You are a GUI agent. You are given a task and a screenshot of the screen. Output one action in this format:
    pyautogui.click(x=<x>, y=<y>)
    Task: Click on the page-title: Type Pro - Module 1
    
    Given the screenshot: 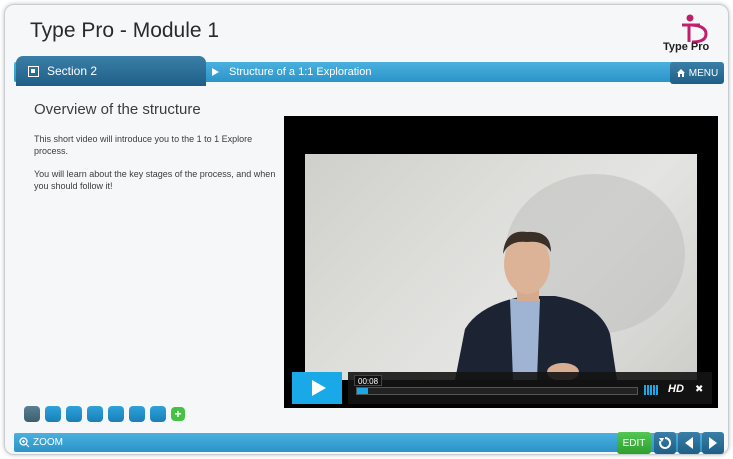 What is the action you would take?
    pyautogui.click(x=125, y=30)
    